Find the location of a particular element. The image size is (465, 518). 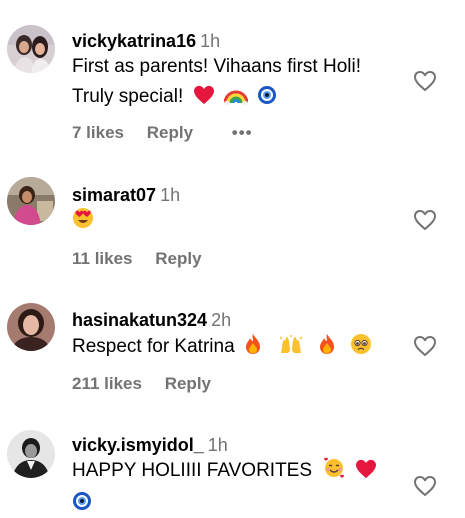

comment-text: HAPPY HOLIIII FAVORITES is located at coordinates (237, 487).